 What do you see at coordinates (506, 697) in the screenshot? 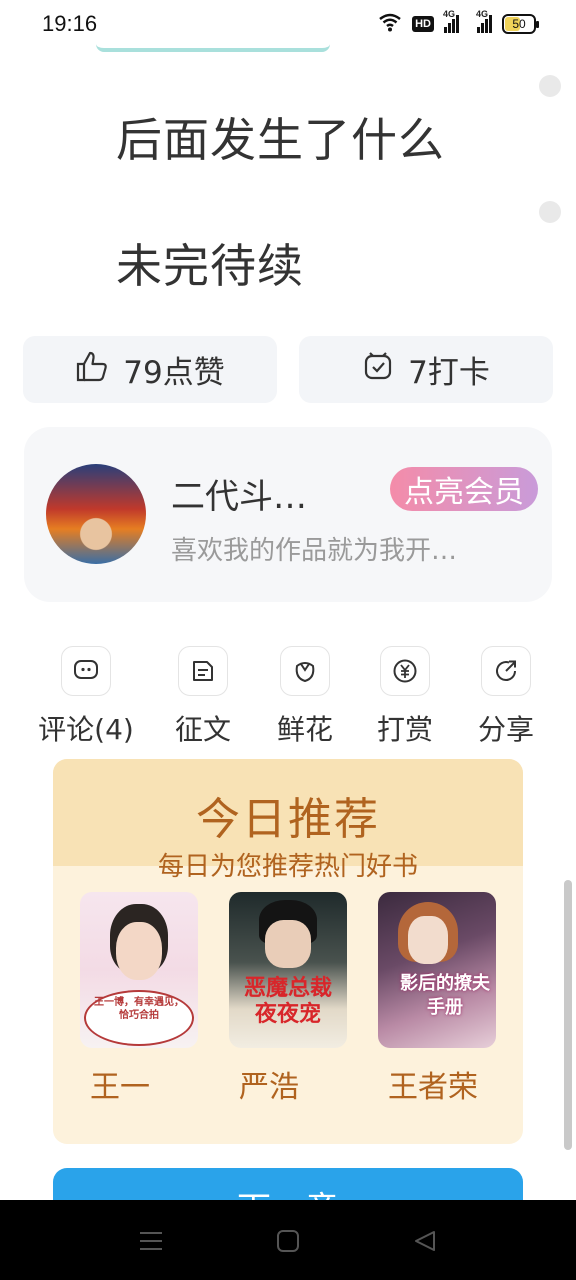
I see `tool-share: 分享` at bounding box center [506, 697].